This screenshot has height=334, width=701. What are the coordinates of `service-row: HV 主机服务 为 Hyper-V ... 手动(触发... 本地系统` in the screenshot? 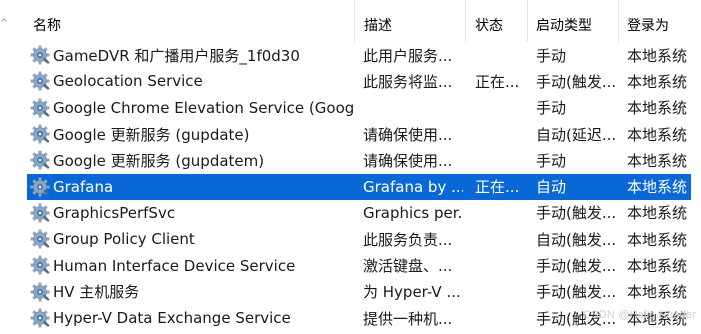 It's located at (350, 292).